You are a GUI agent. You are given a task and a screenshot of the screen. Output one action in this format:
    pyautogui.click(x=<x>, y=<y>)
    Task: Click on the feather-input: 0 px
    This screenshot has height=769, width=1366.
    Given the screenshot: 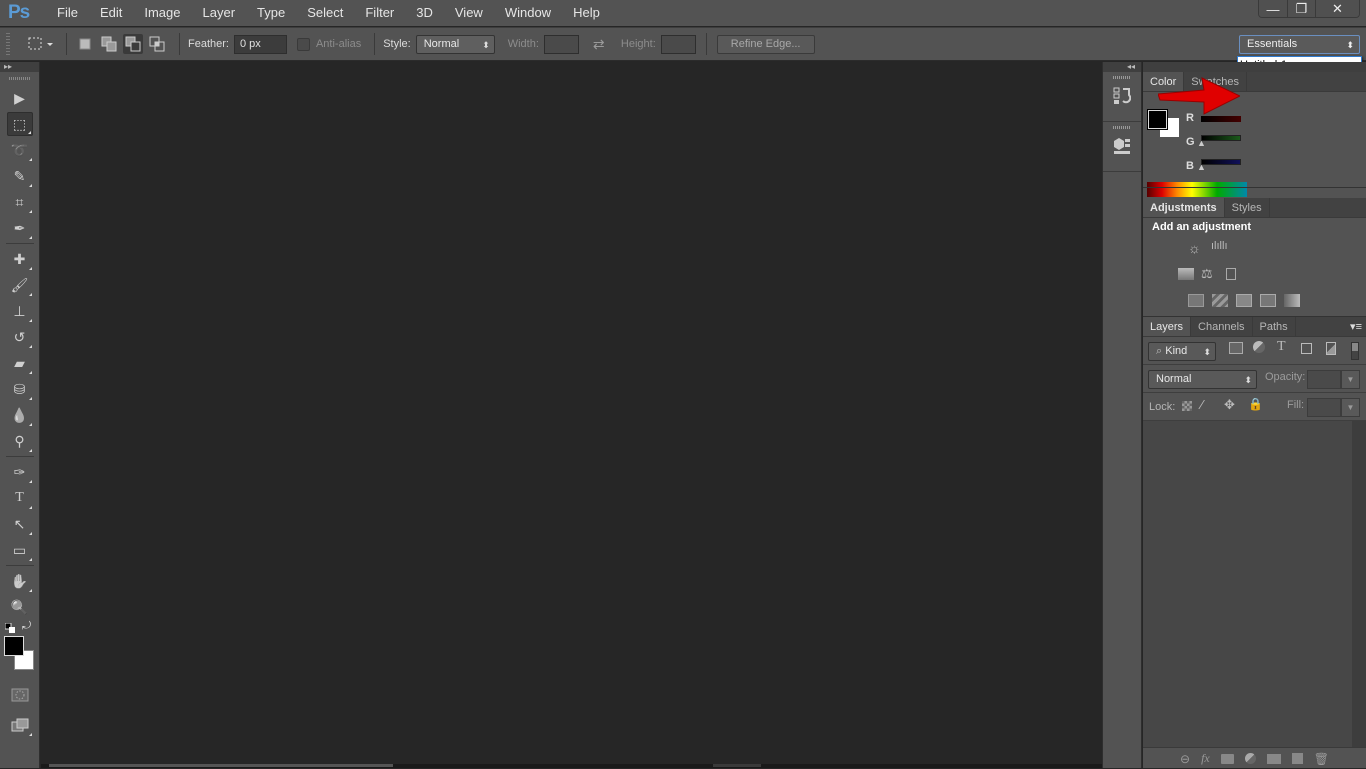 What is the action you would take?
    pyautogui.click(x=260, y=44)
    